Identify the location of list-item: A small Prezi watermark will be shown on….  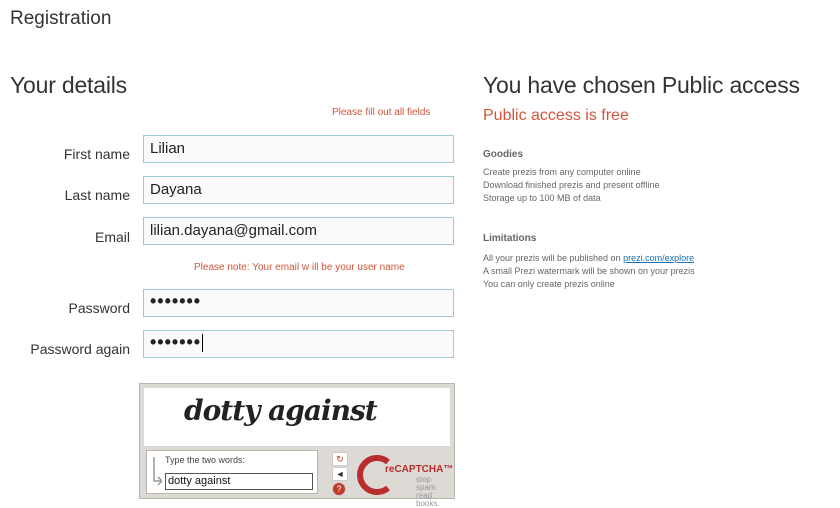
(589, 271).